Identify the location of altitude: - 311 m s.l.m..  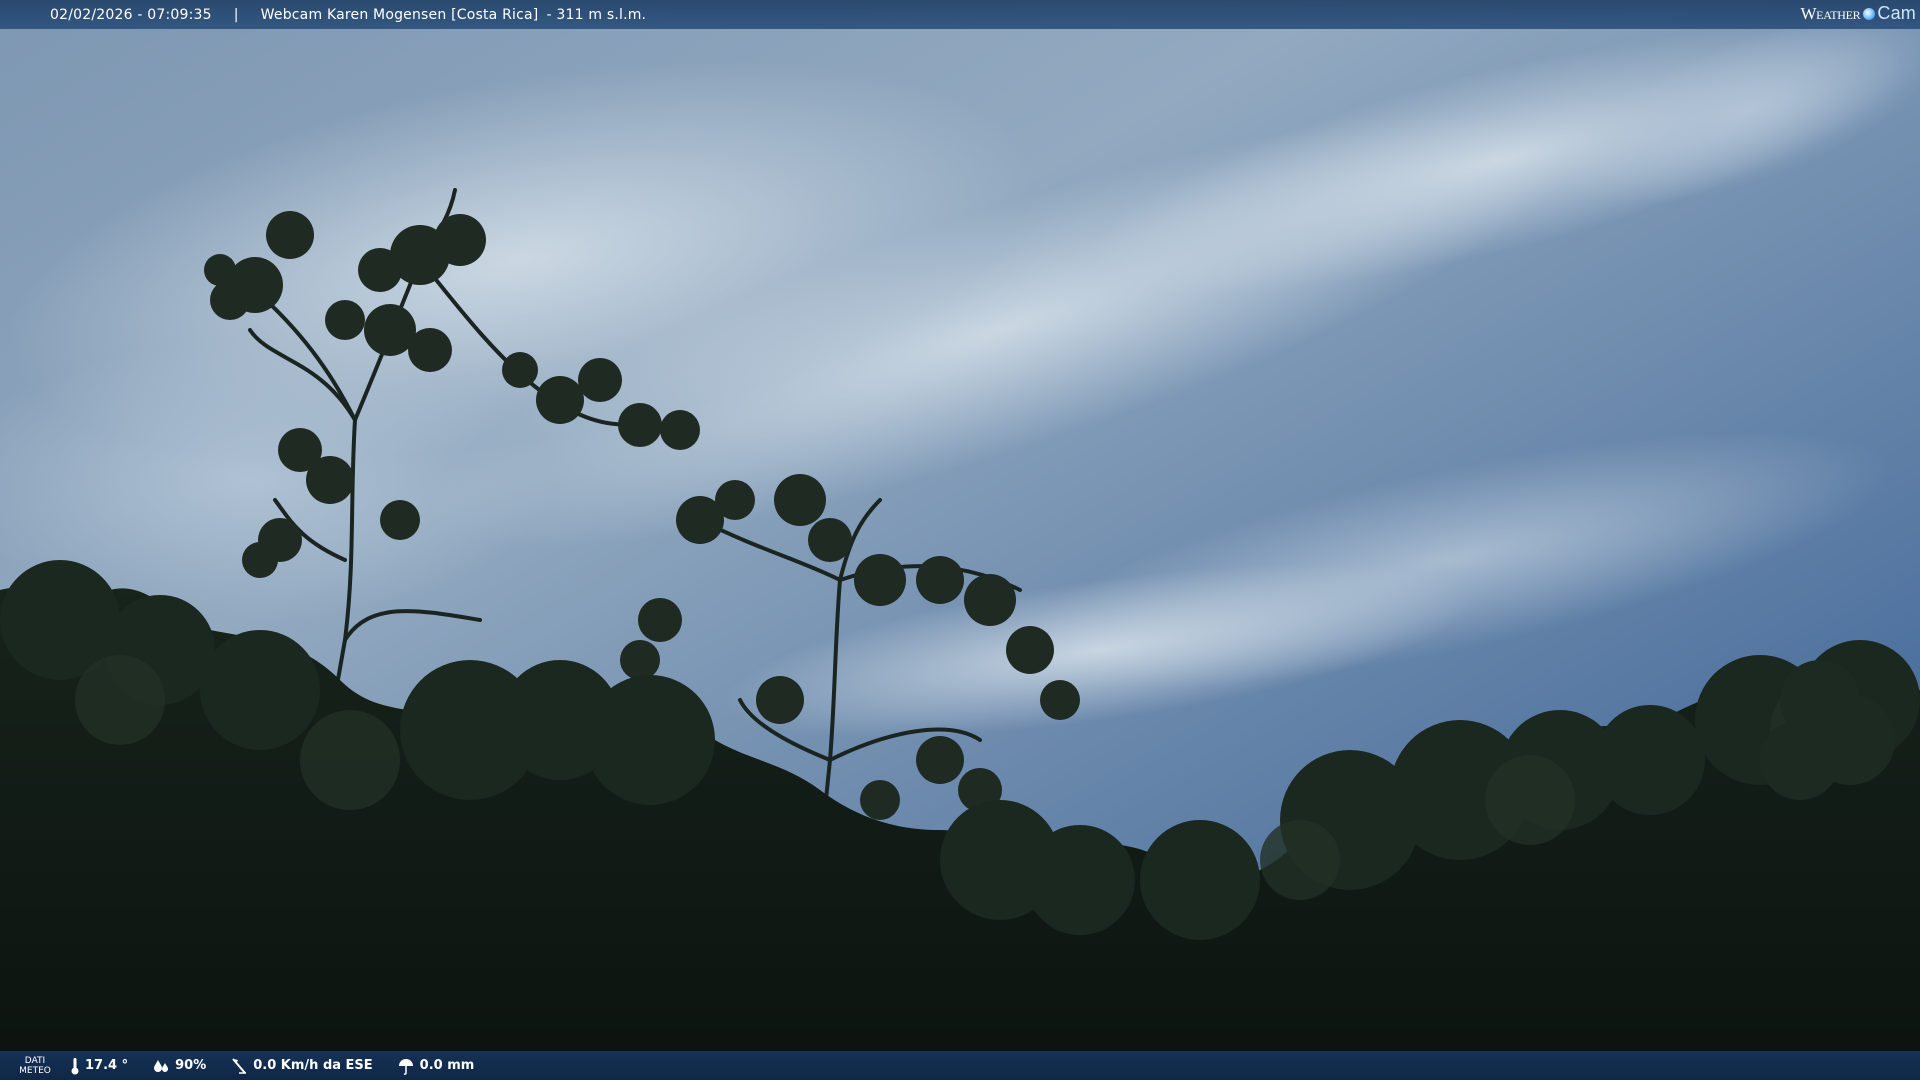
(596, 14).